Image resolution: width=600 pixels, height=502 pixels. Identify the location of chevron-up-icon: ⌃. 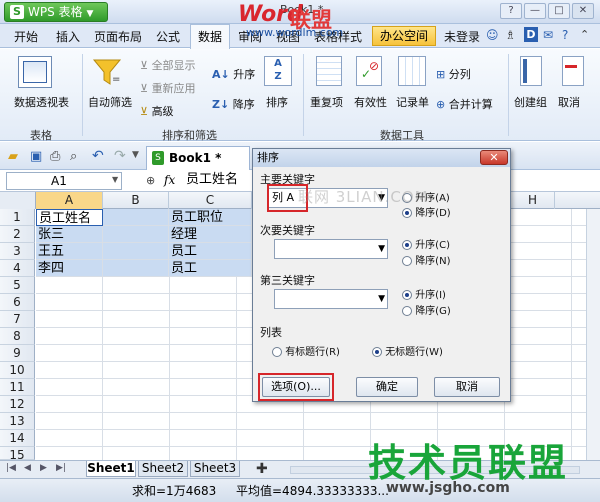
(584, 34).